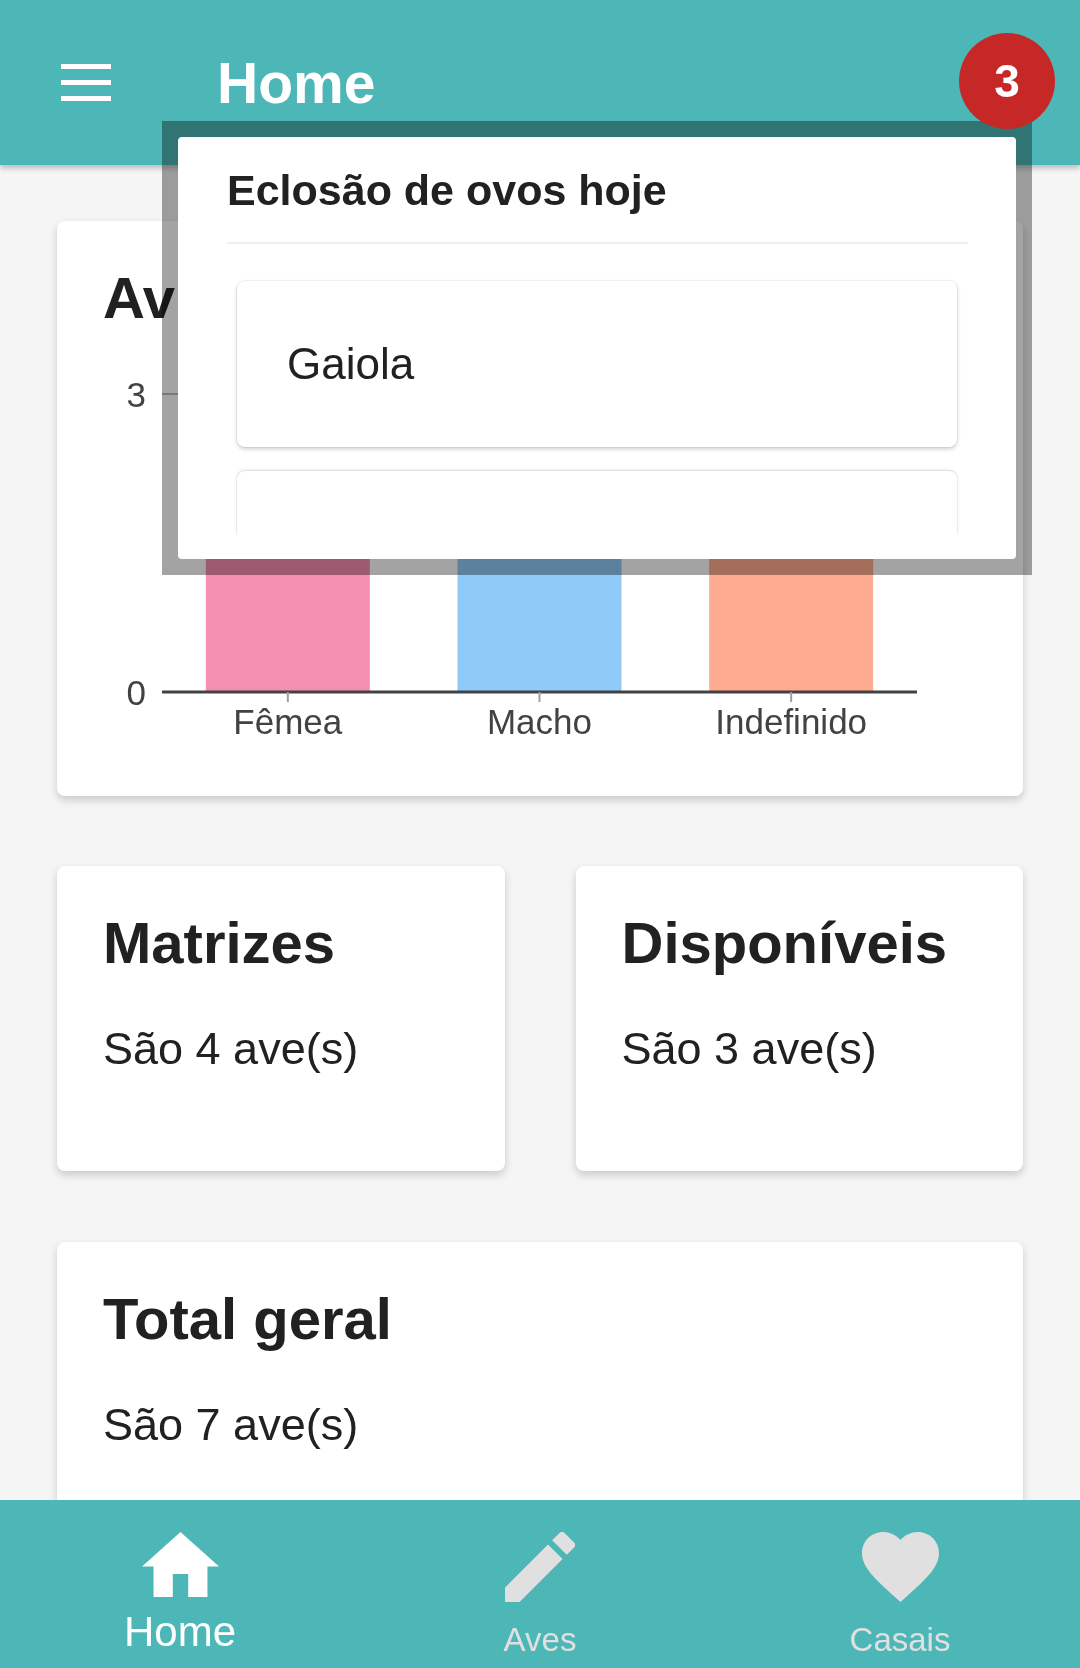  I want to click on axis-tick-label: 3, so click(136, 394).